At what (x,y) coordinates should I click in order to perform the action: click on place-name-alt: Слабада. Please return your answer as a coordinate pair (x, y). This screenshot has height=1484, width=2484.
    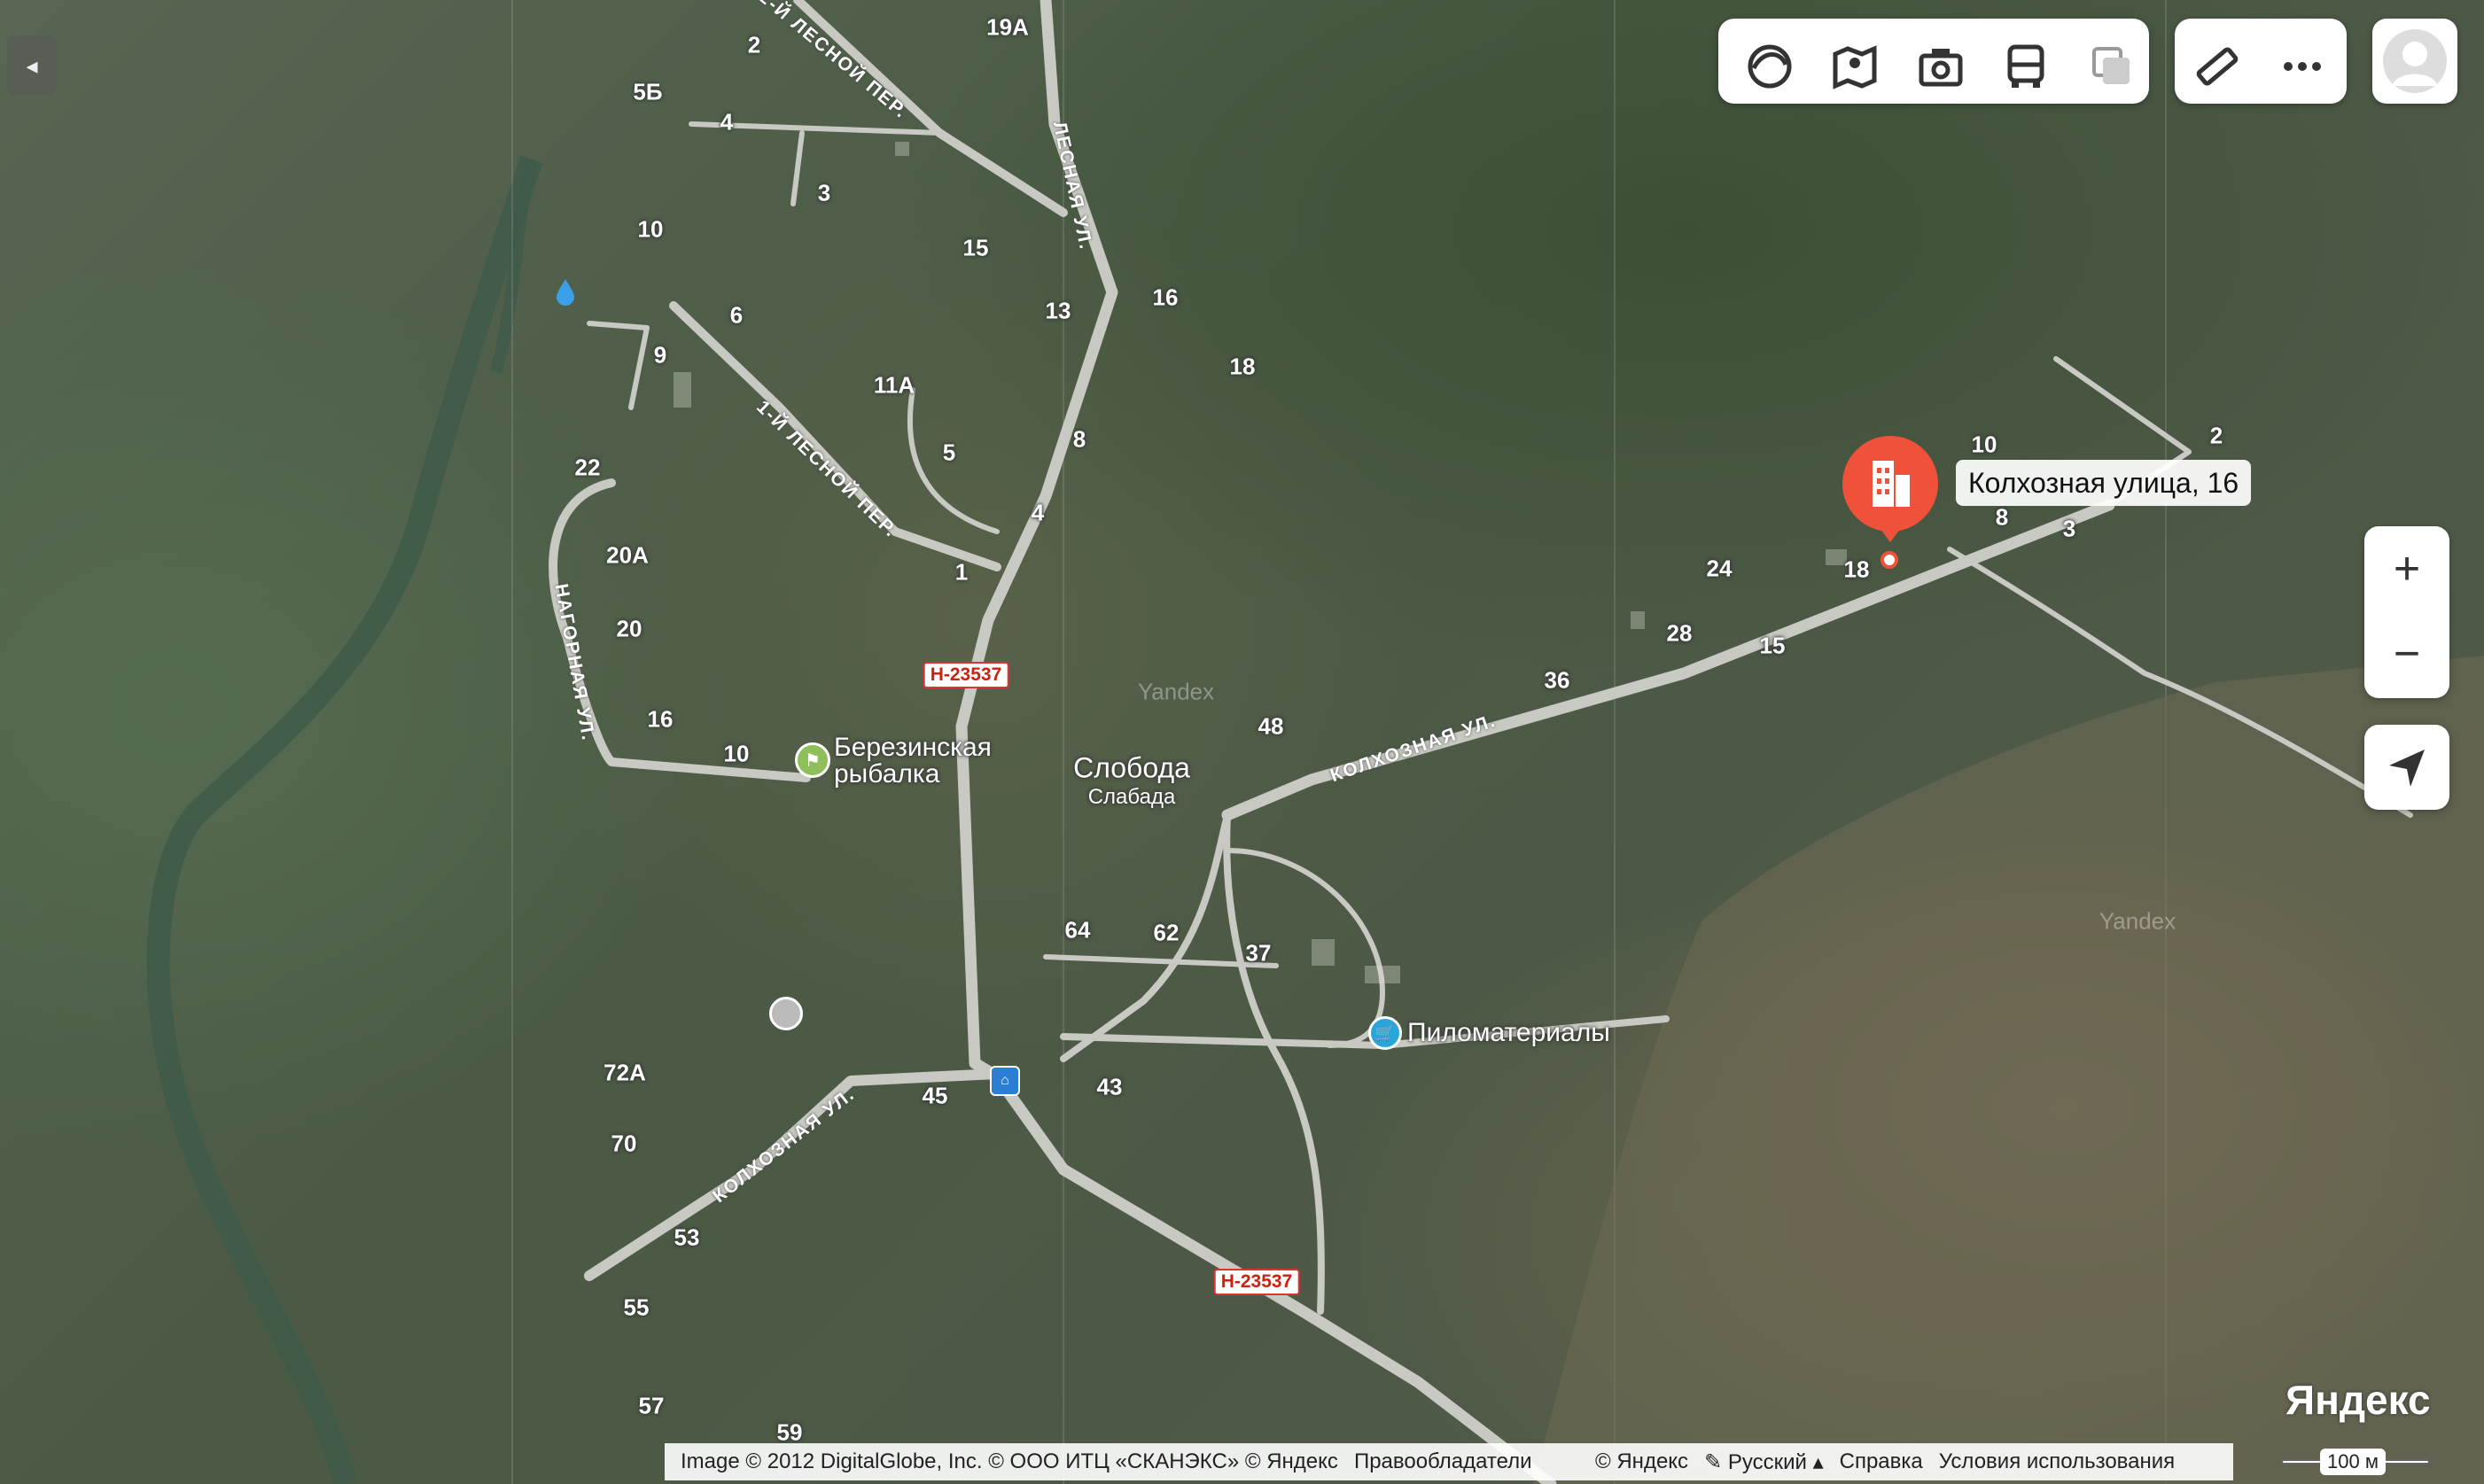
    Looking at the image, I should click on (1131, 797).